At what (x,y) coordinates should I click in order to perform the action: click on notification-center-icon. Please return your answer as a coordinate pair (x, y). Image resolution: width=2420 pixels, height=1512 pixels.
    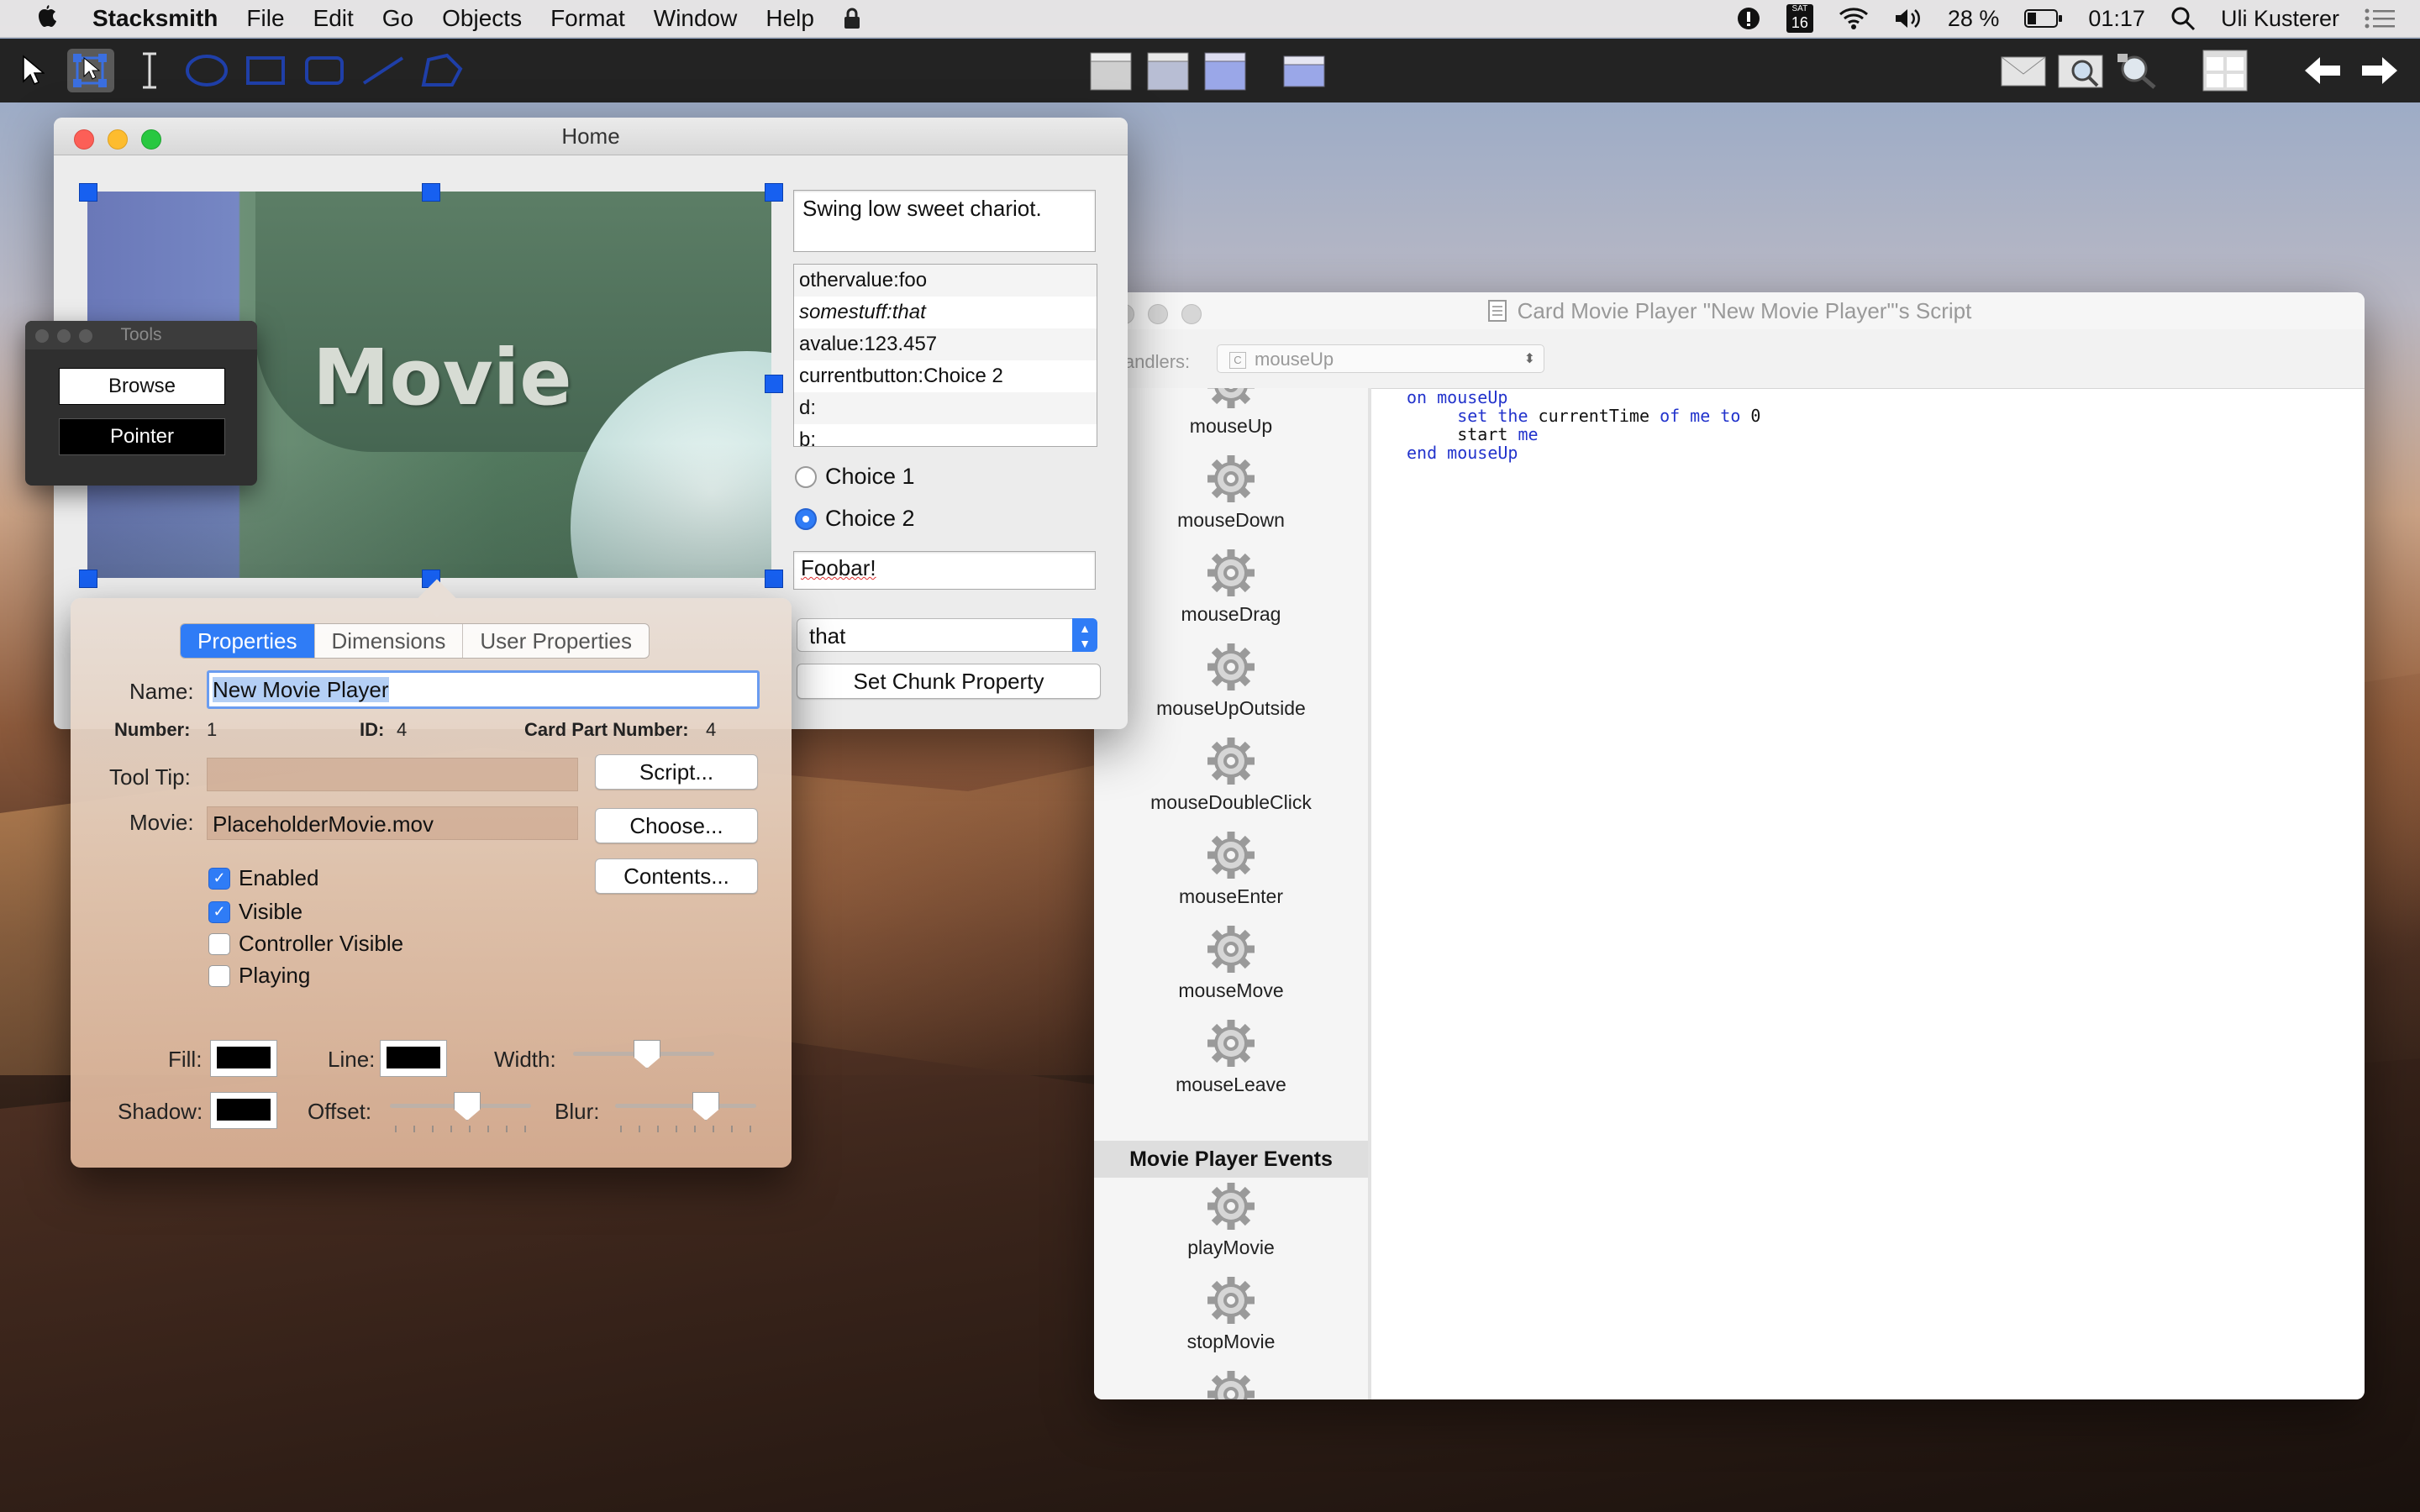
    Looking at the image, I should click on (2380, 18).